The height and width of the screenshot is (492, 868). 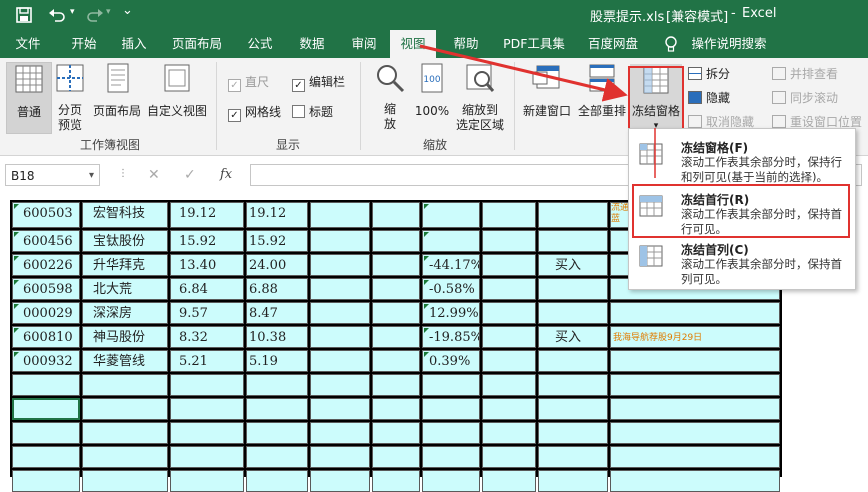 What do you see at coordinates (125, 241) in the screenshot?
I see `cell-name: 宝钛股份` at bounding box center [125, 241].